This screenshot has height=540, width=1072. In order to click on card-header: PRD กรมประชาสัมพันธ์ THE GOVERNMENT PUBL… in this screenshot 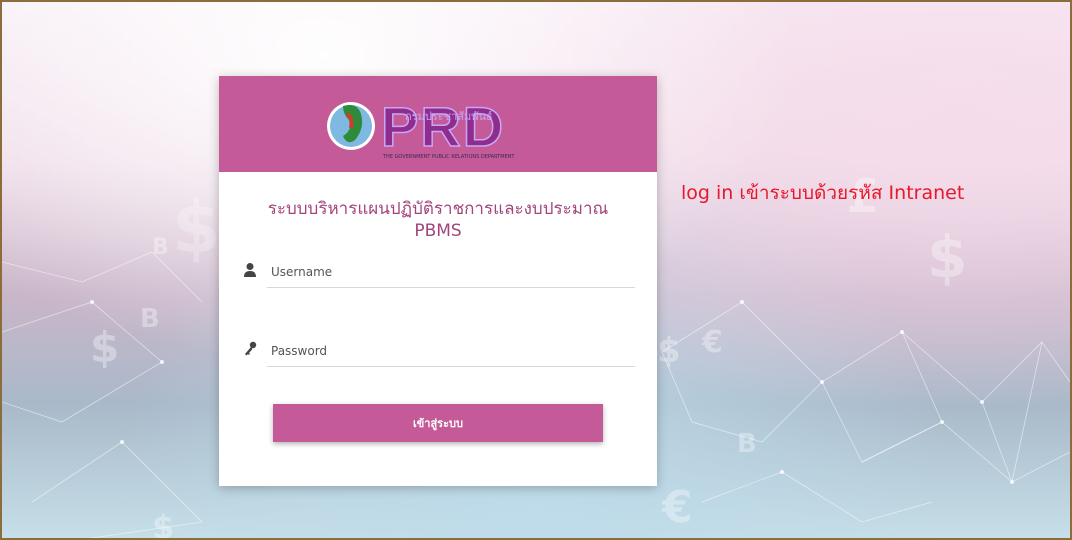, I will do `click(438, 124)`.